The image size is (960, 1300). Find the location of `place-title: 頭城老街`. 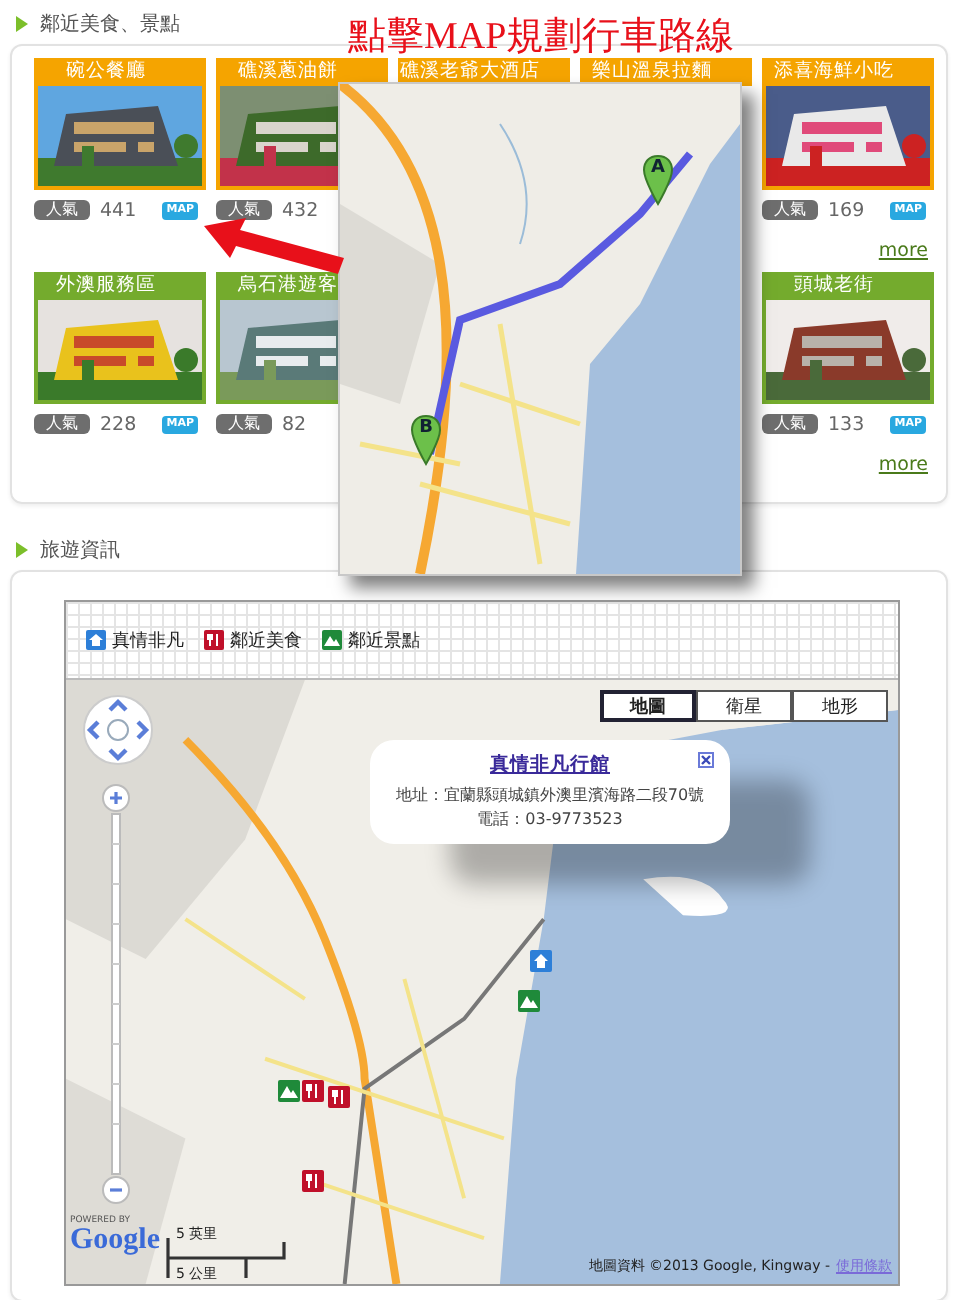

place-title: 頭城老街 is located at coordinates (848, 286).